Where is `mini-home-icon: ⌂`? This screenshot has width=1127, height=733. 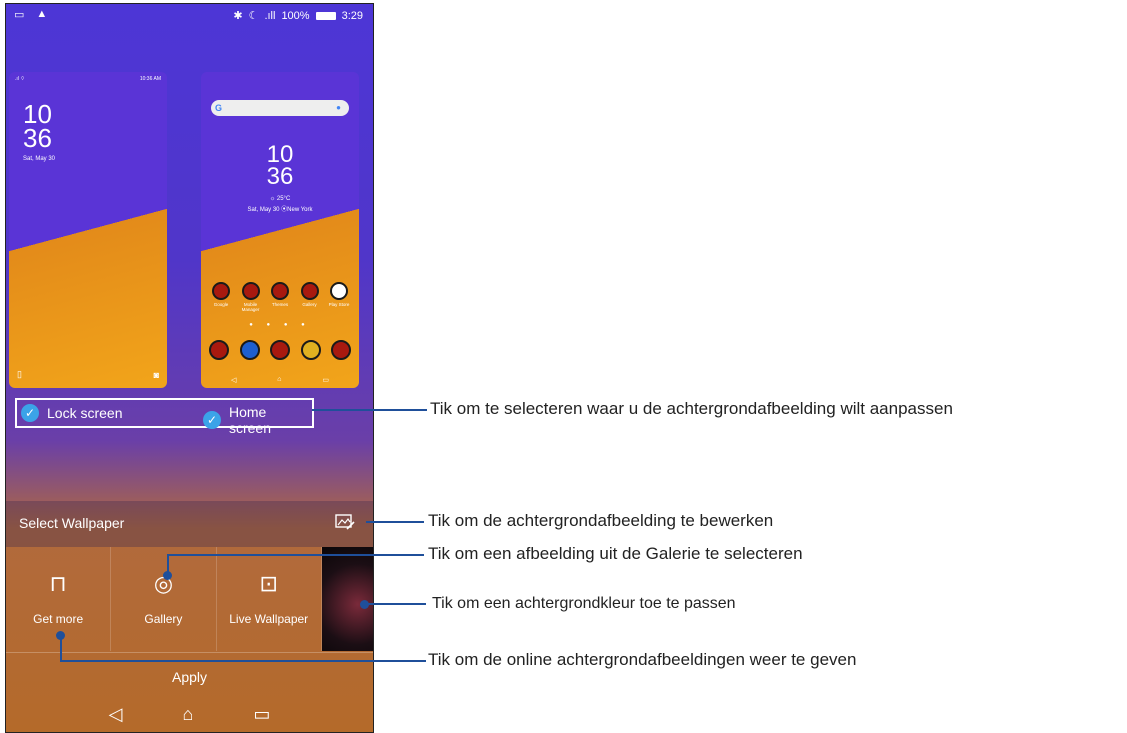
mini-home-icon: ⌂ is located at coordinates (279, 379).